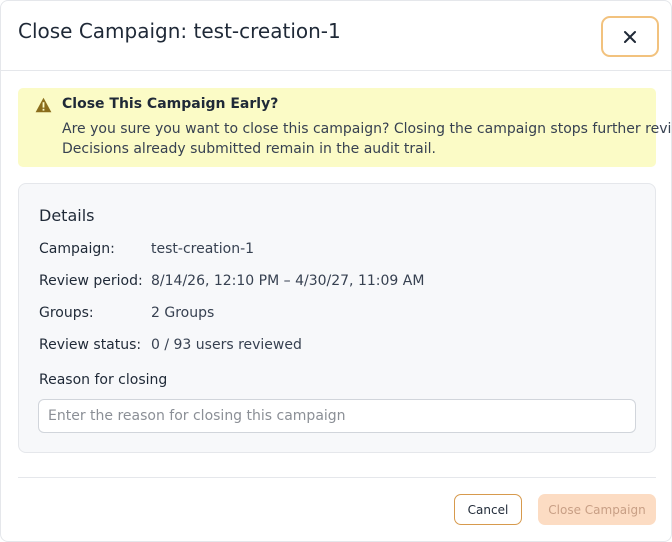  Describe the element at coordinates (183, 313) in the screenshot. I see `detail-value: 2 Groups` at that location.